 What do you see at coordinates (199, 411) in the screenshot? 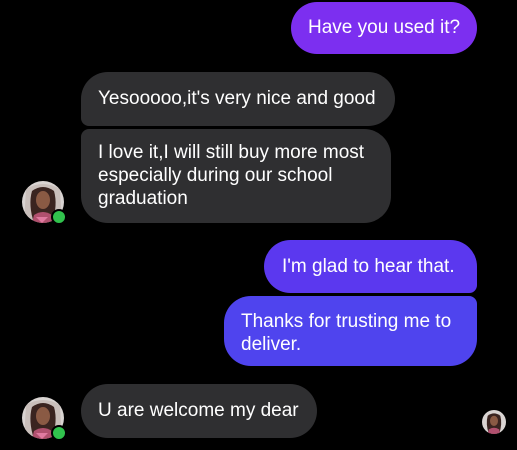
I see `message-bubble-incoming: U are welcome my dear` at bounding box center [199, 411].